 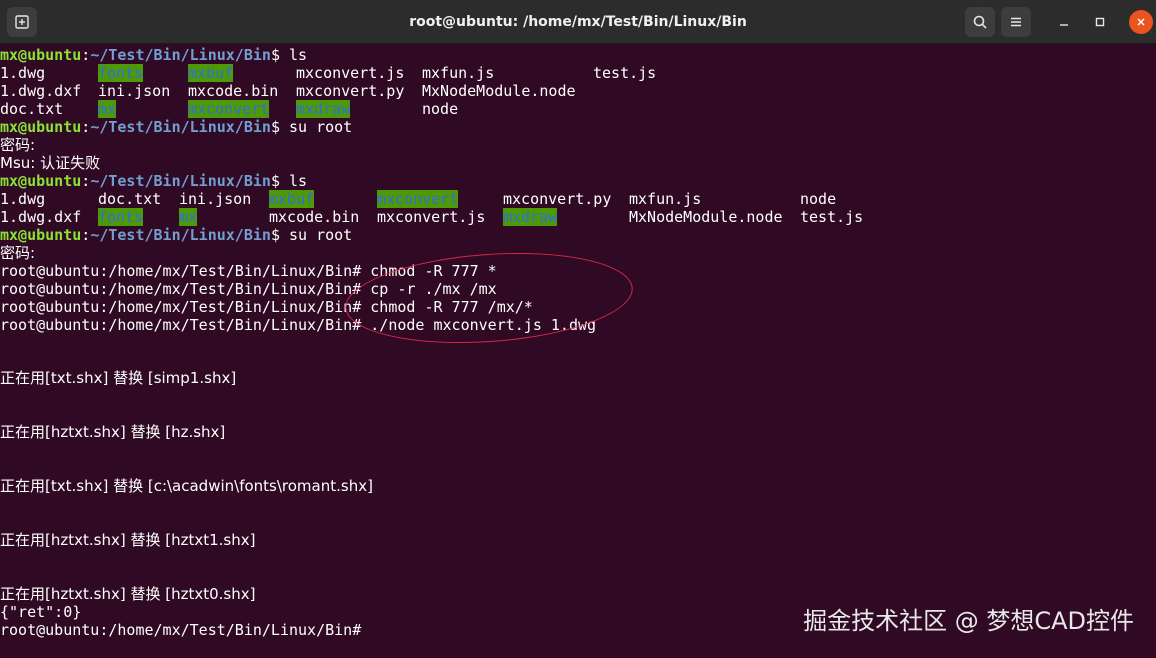 I want to click on ls-row: doc.txt mx mxconvert mxdraw node, so click(x=229, y=109).